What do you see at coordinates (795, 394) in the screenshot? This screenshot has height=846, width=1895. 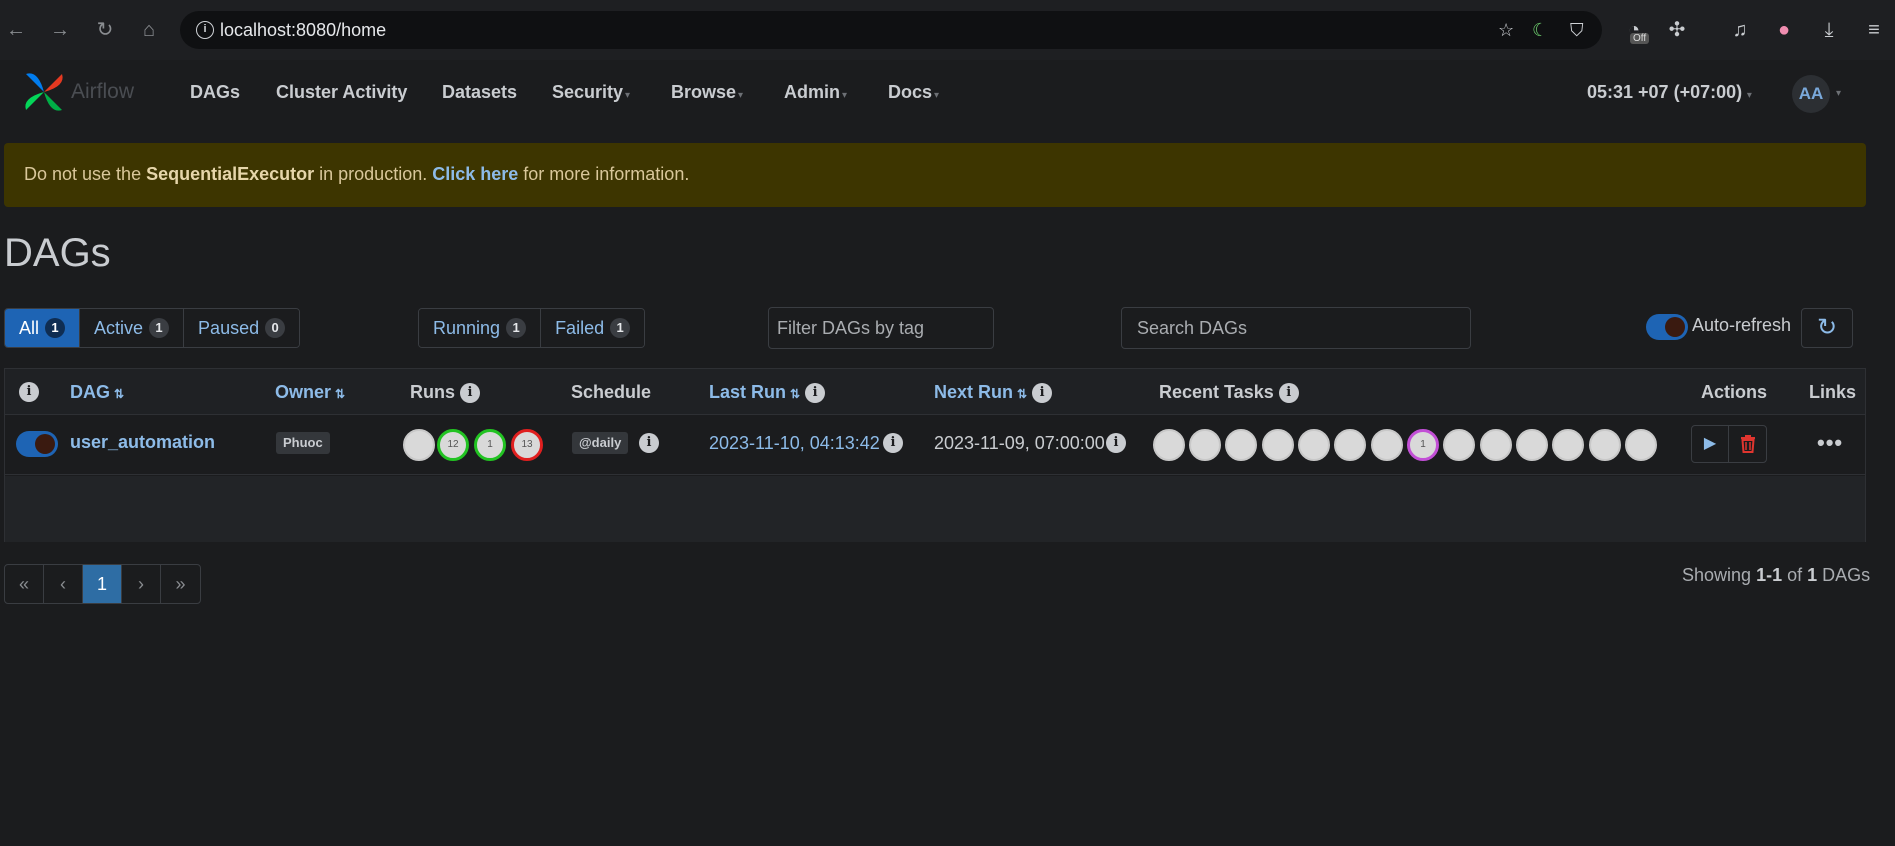 I see `sort-icon: ⇅` at bounding box center [795, 394].